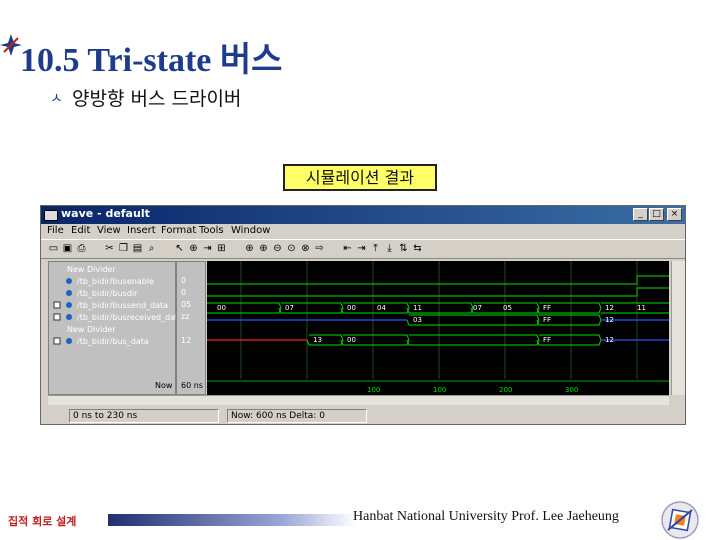 The width and height of the screenshot is (720, 540). I want to click on slide-title: 10.5 Tri-state 버스, so click(151, 60).